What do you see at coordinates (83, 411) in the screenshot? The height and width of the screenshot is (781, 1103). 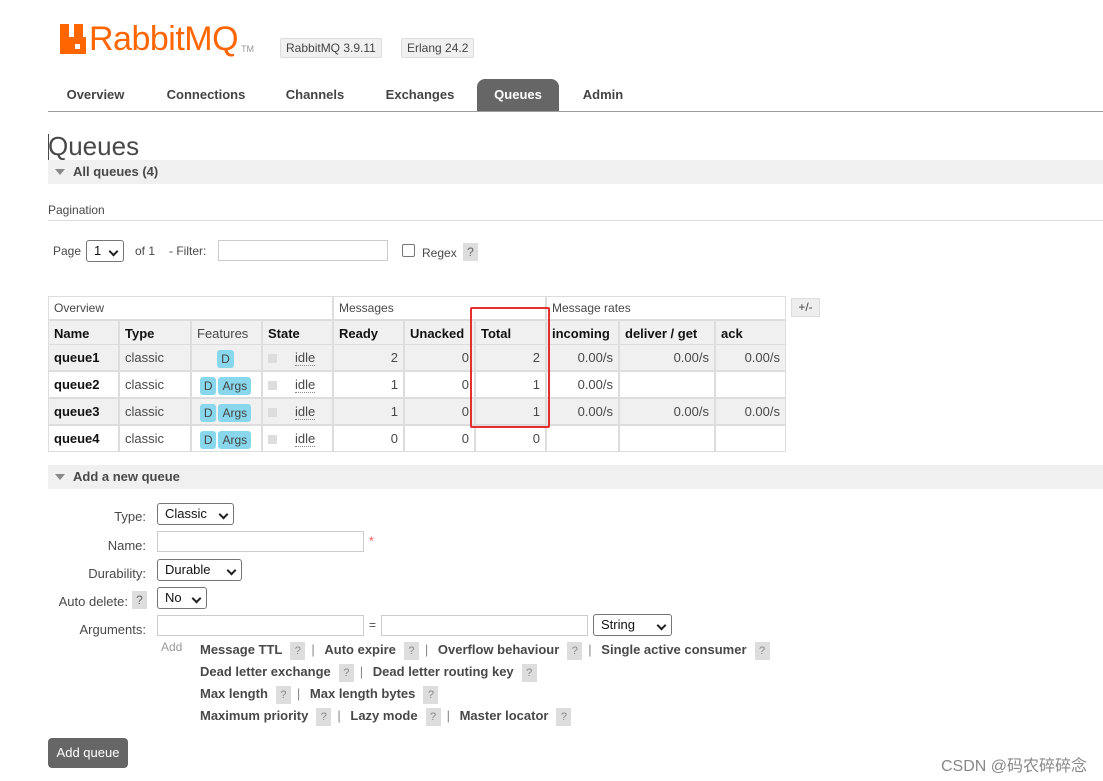 I see `queue-name-link: queue3` at bounding box center [83, 411].